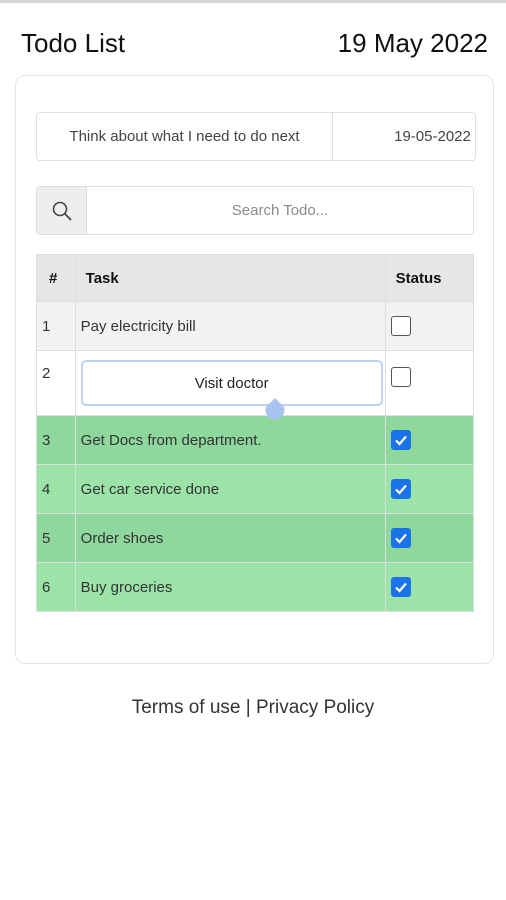  Describe the element at coordinates (280, 210) in the screenshot. I see `search-input` at that location.